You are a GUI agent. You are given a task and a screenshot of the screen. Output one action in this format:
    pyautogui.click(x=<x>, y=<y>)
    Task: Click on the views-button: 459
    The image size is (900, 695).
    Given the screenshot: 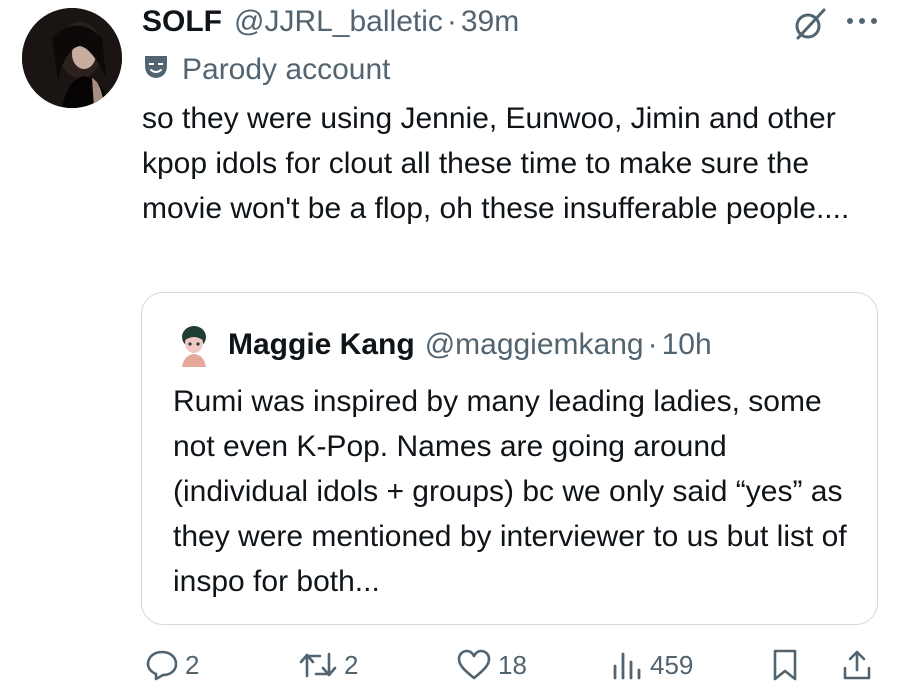 What is the action you would take?
    pyautogui.click(x=651, y=665)
    